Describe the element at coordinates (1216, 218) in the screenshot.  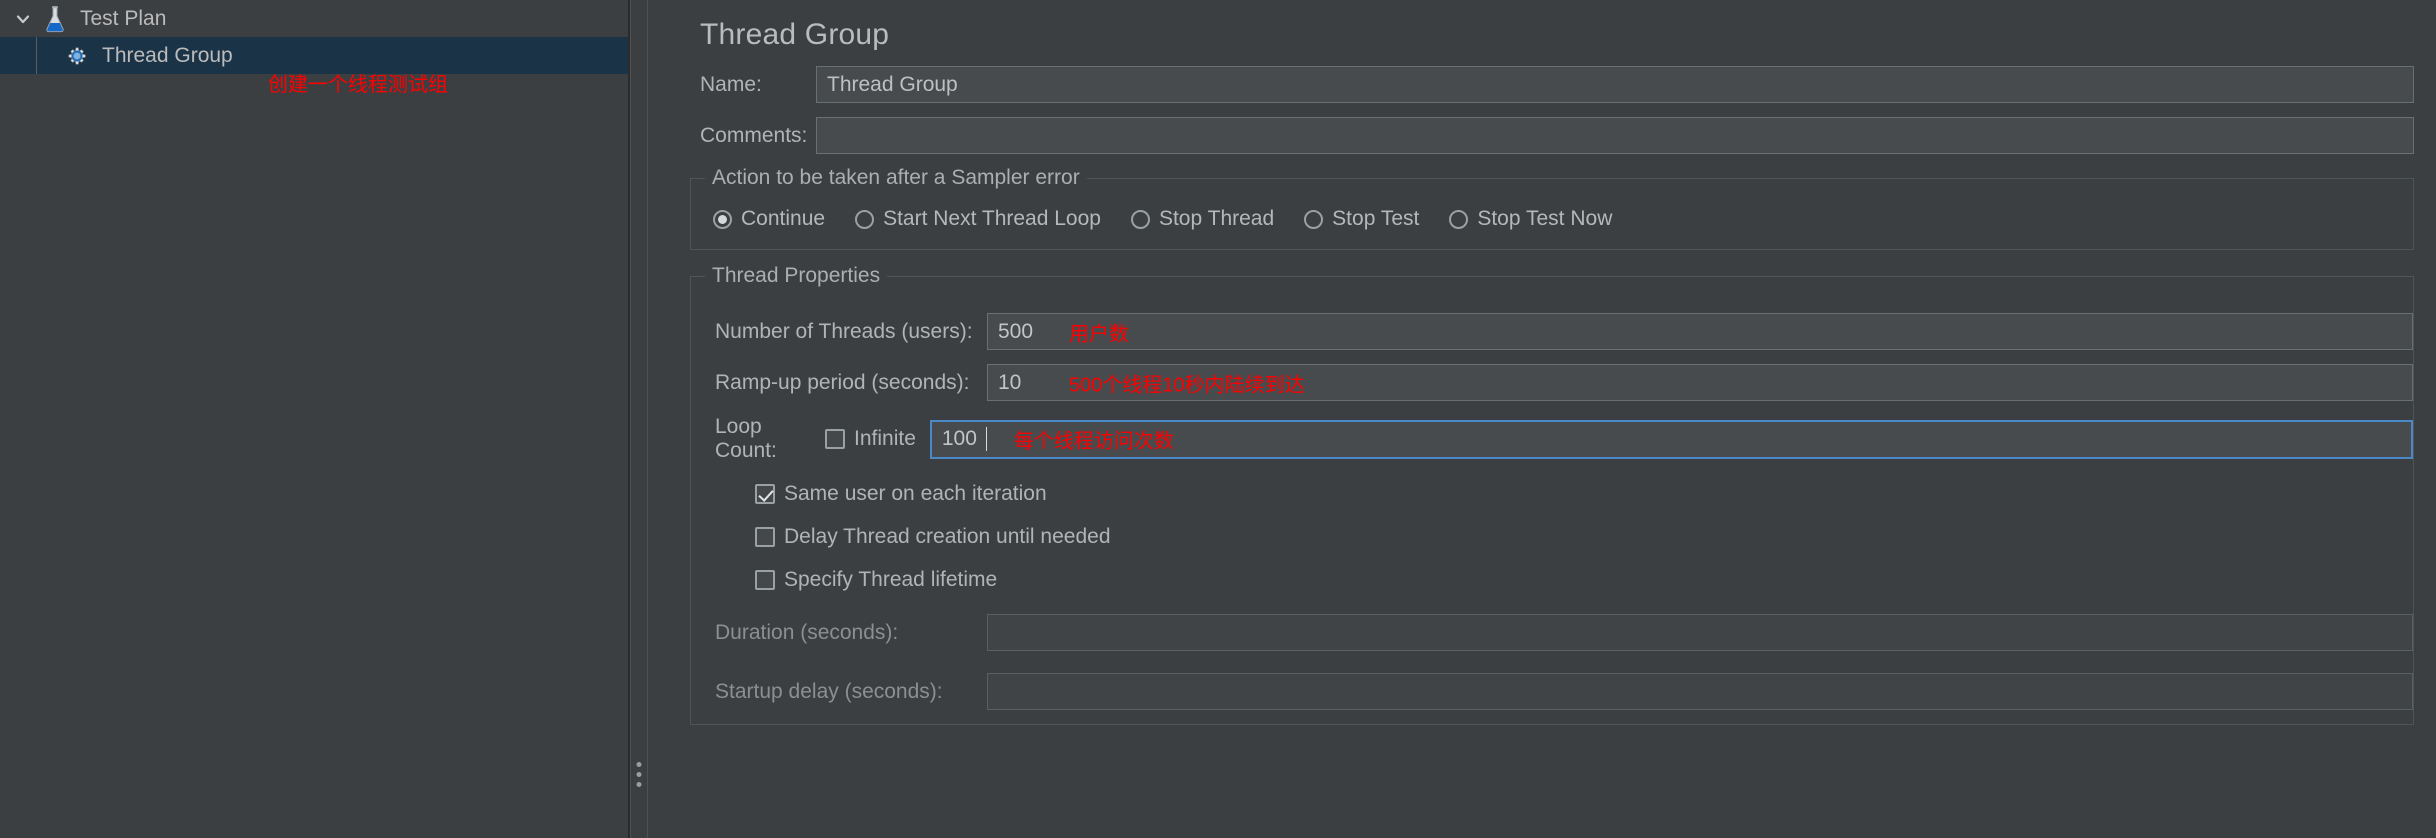
I see `radio-label: Stop Thread` at that location.